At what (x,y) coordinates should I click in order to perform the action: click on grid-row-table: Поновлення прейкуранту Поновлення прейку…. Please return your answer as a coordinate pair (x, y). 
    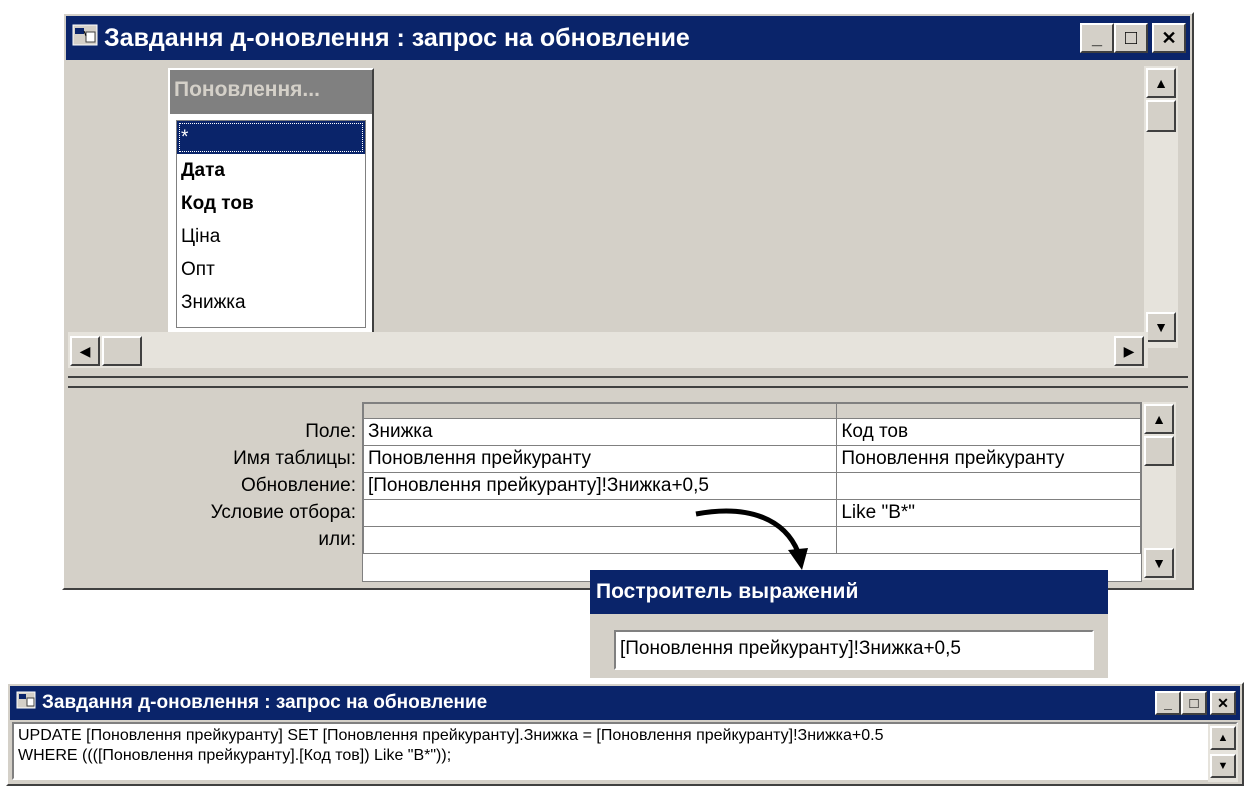
    Looking at the image, I should click on (752, 459).